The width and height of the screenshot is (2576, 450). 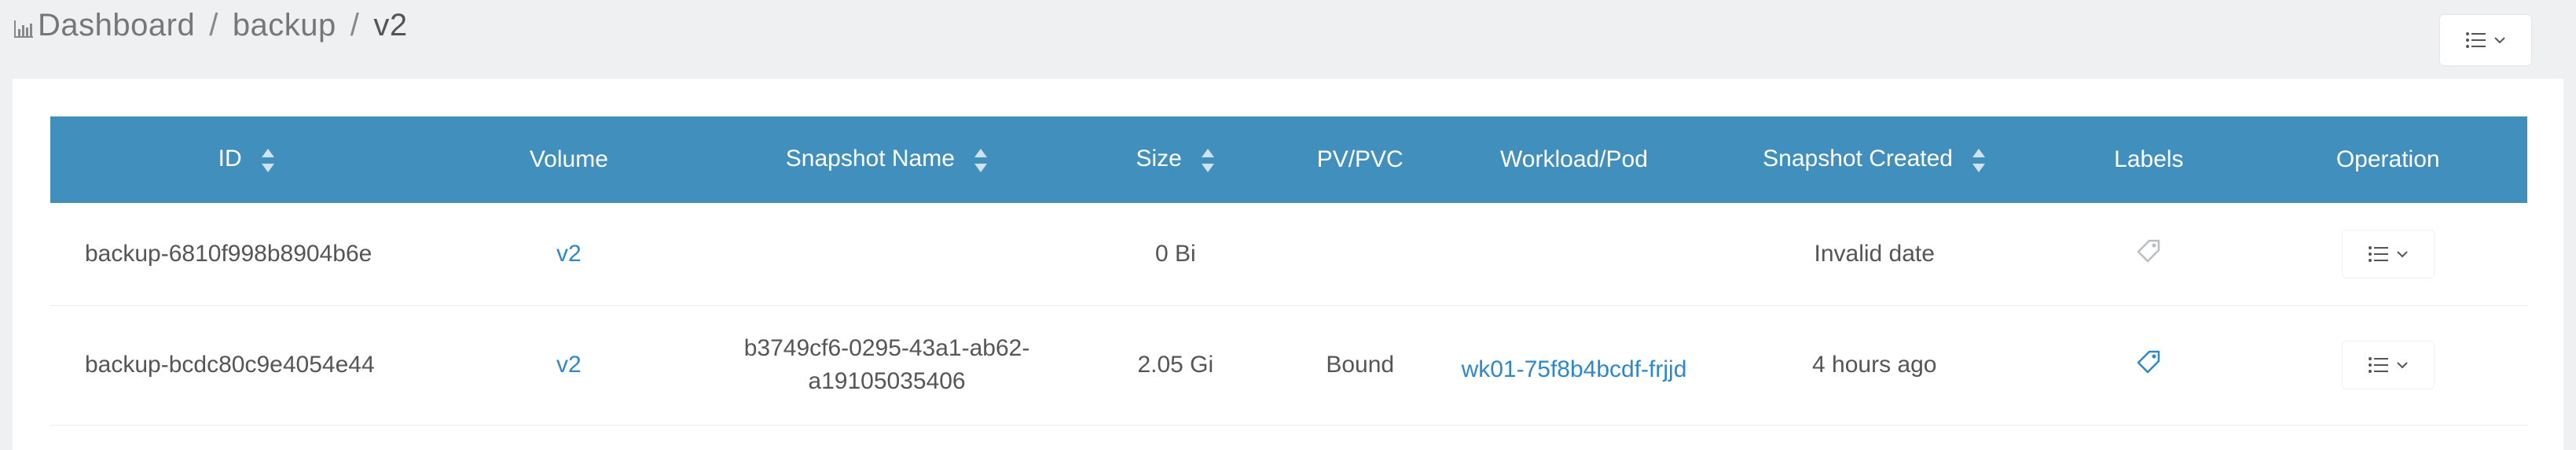 What do you see at coordinates (23, 29) in the screenshot?
I see `bar-chart-icon` at bounding box center [23, 29].